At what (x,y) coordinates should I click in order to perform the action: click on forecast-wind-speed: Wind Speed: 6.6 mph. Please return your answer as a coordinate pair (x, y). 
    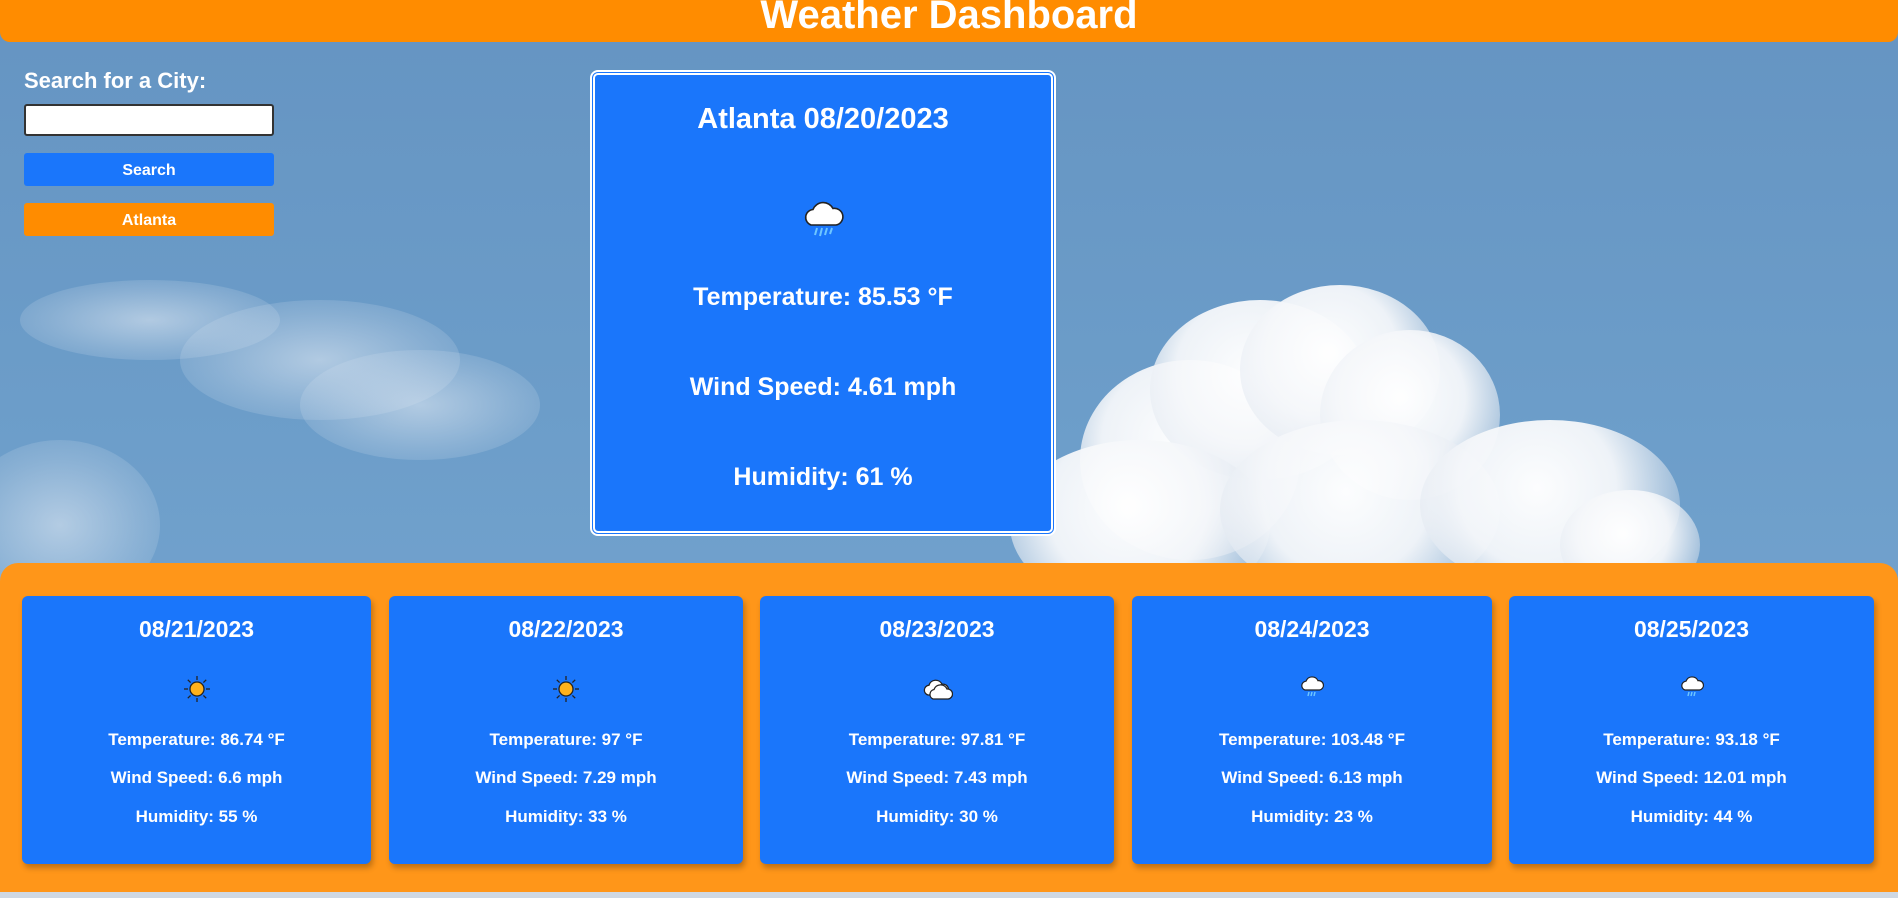
    Looking at the image, I should click on (196, 777).